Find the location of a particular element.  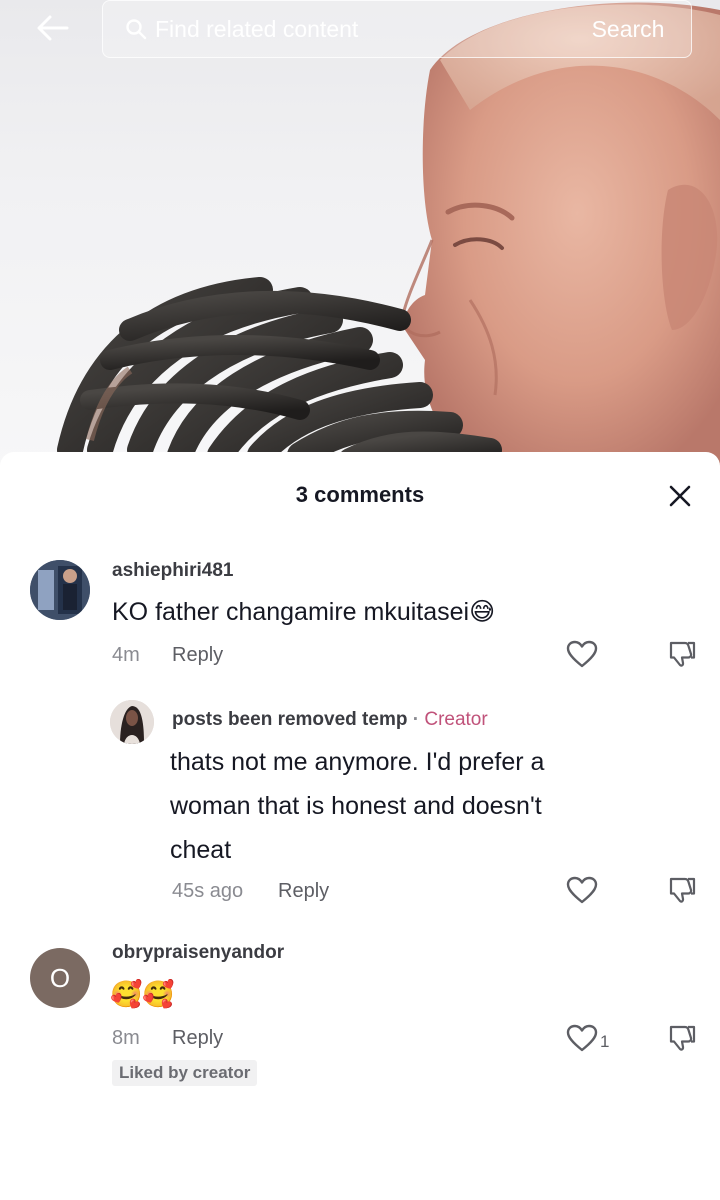

search-icon is located at coordinates (137, 29).